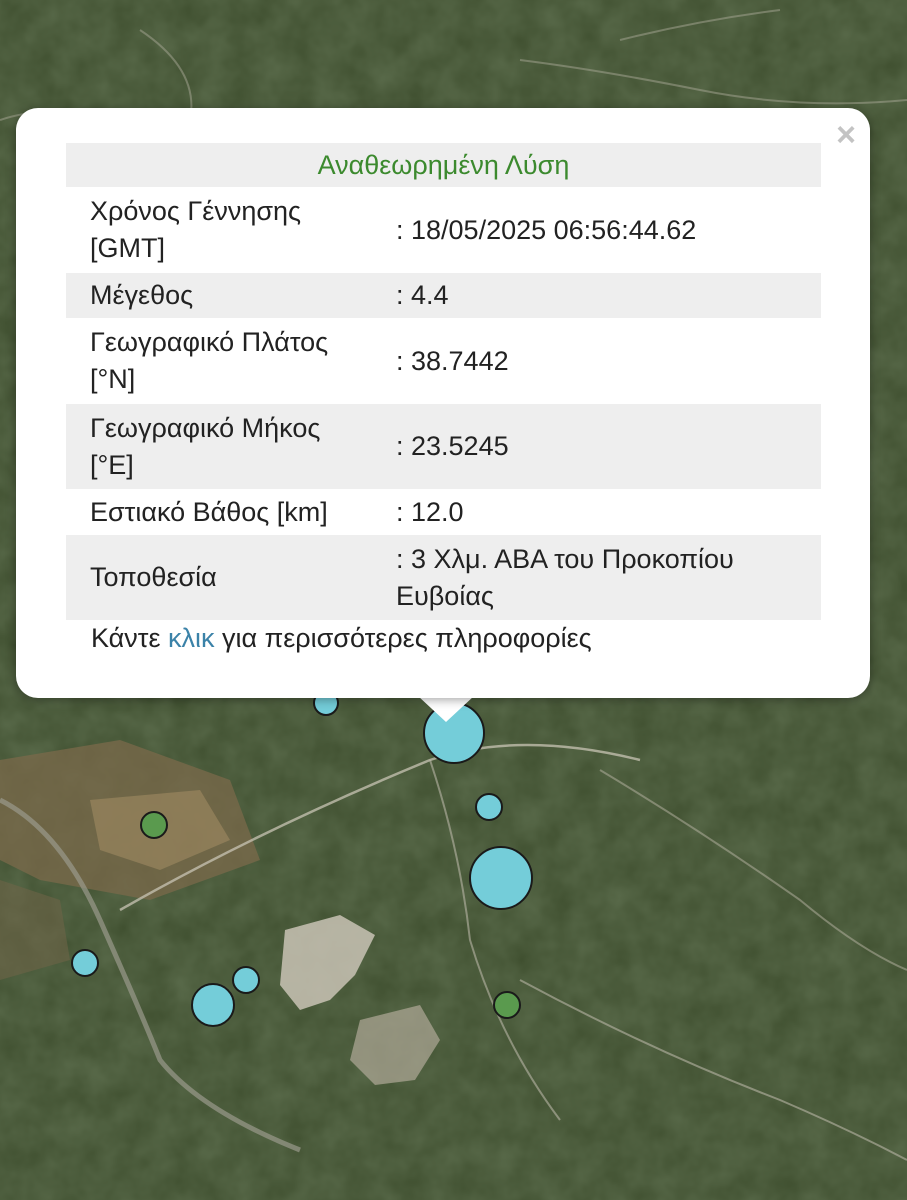  Describe the element at coordinates (596, 577) in the screenshot. I see `info-value: : 3 Χλμ. ΑΒΑ του Προκοπίου Ευβοίας` at that location.